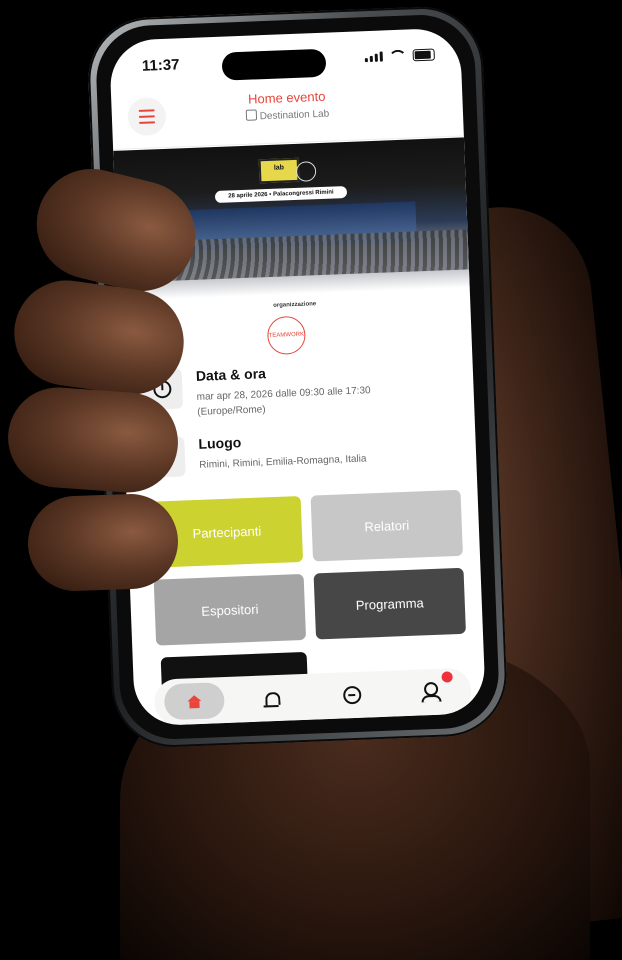 This screenshot has width=622, height=960. I want to click on relatori-button: Relatori, so click(386, 525).